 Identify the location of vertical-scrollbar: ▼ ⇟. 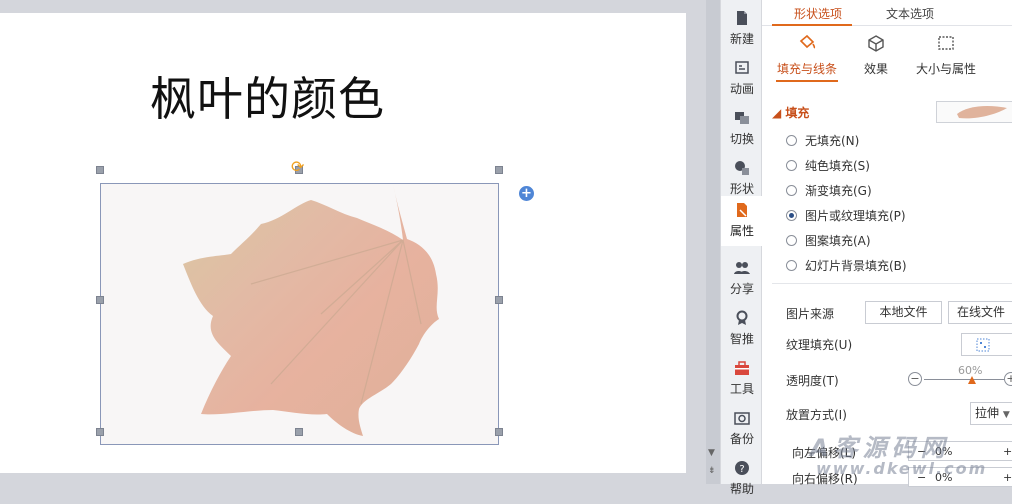
(713, 242).